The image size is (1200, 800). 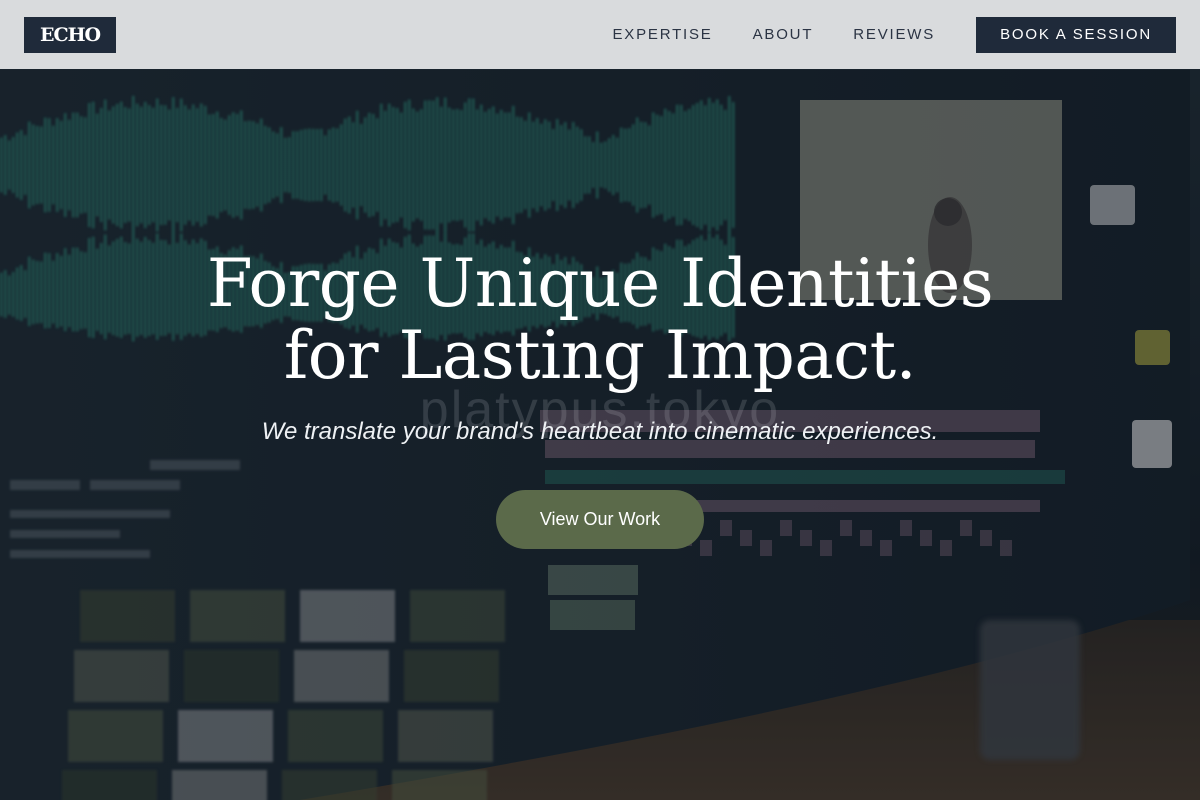 What do you see at coordinates (70, 34) in the screenshot?
I see `echo-logo: ECHO` at bounding box center [70, 34].